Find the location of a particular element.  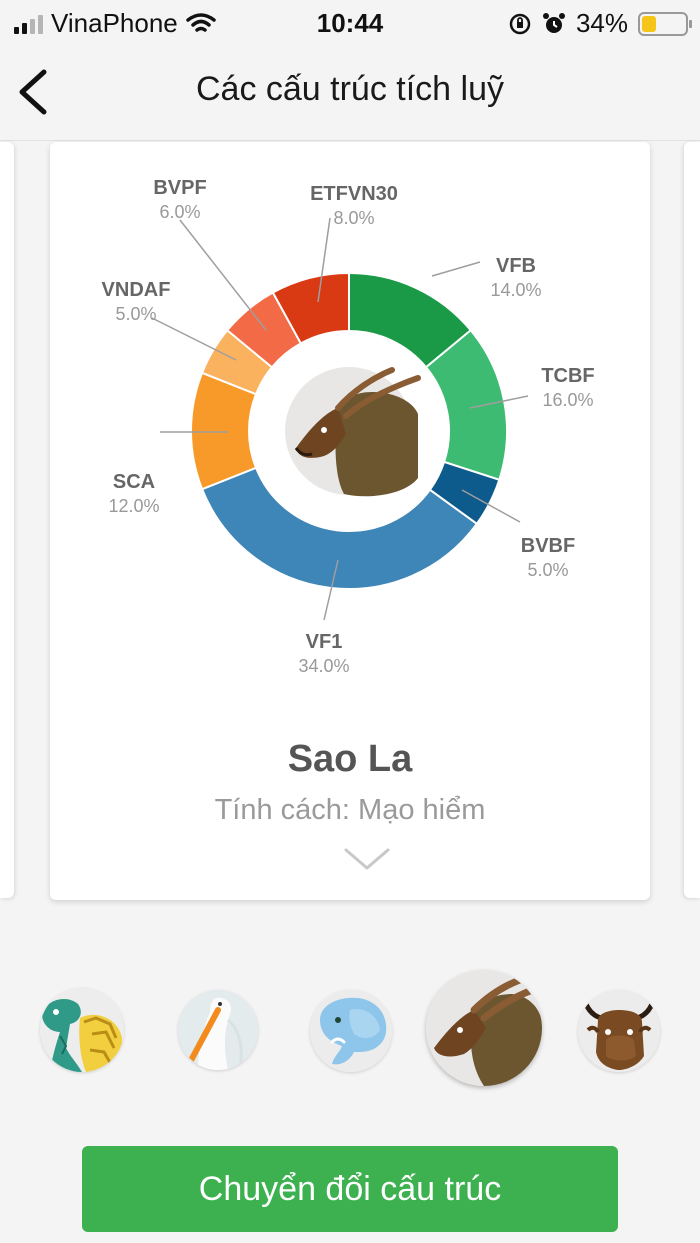

buffalo-icon is located at coordinates (619, 1031).